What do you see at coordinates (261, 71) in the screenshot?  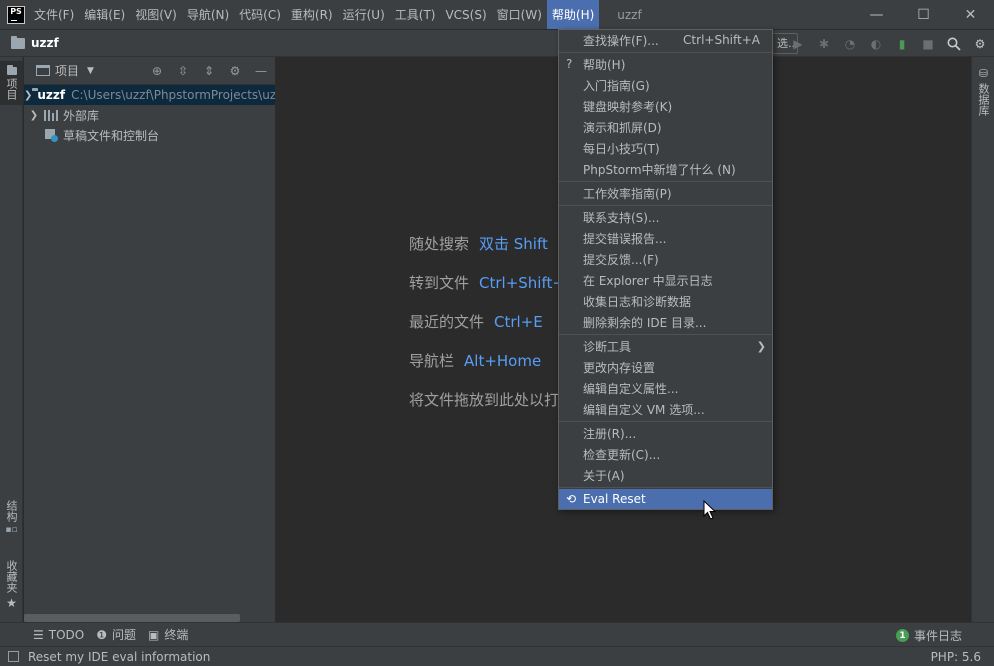 I see `hide-panel-icon: —` at bounding box center [261, 71].